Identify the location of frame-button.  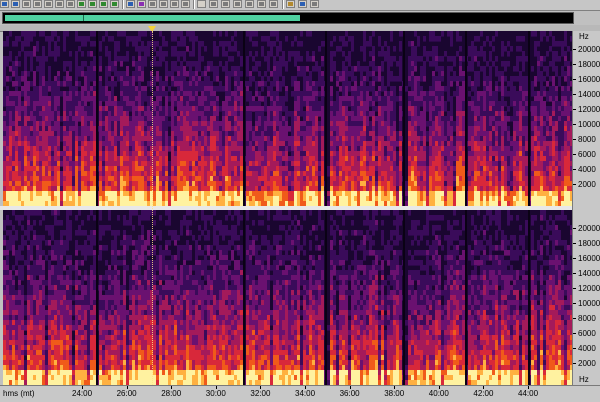
(213, 4).